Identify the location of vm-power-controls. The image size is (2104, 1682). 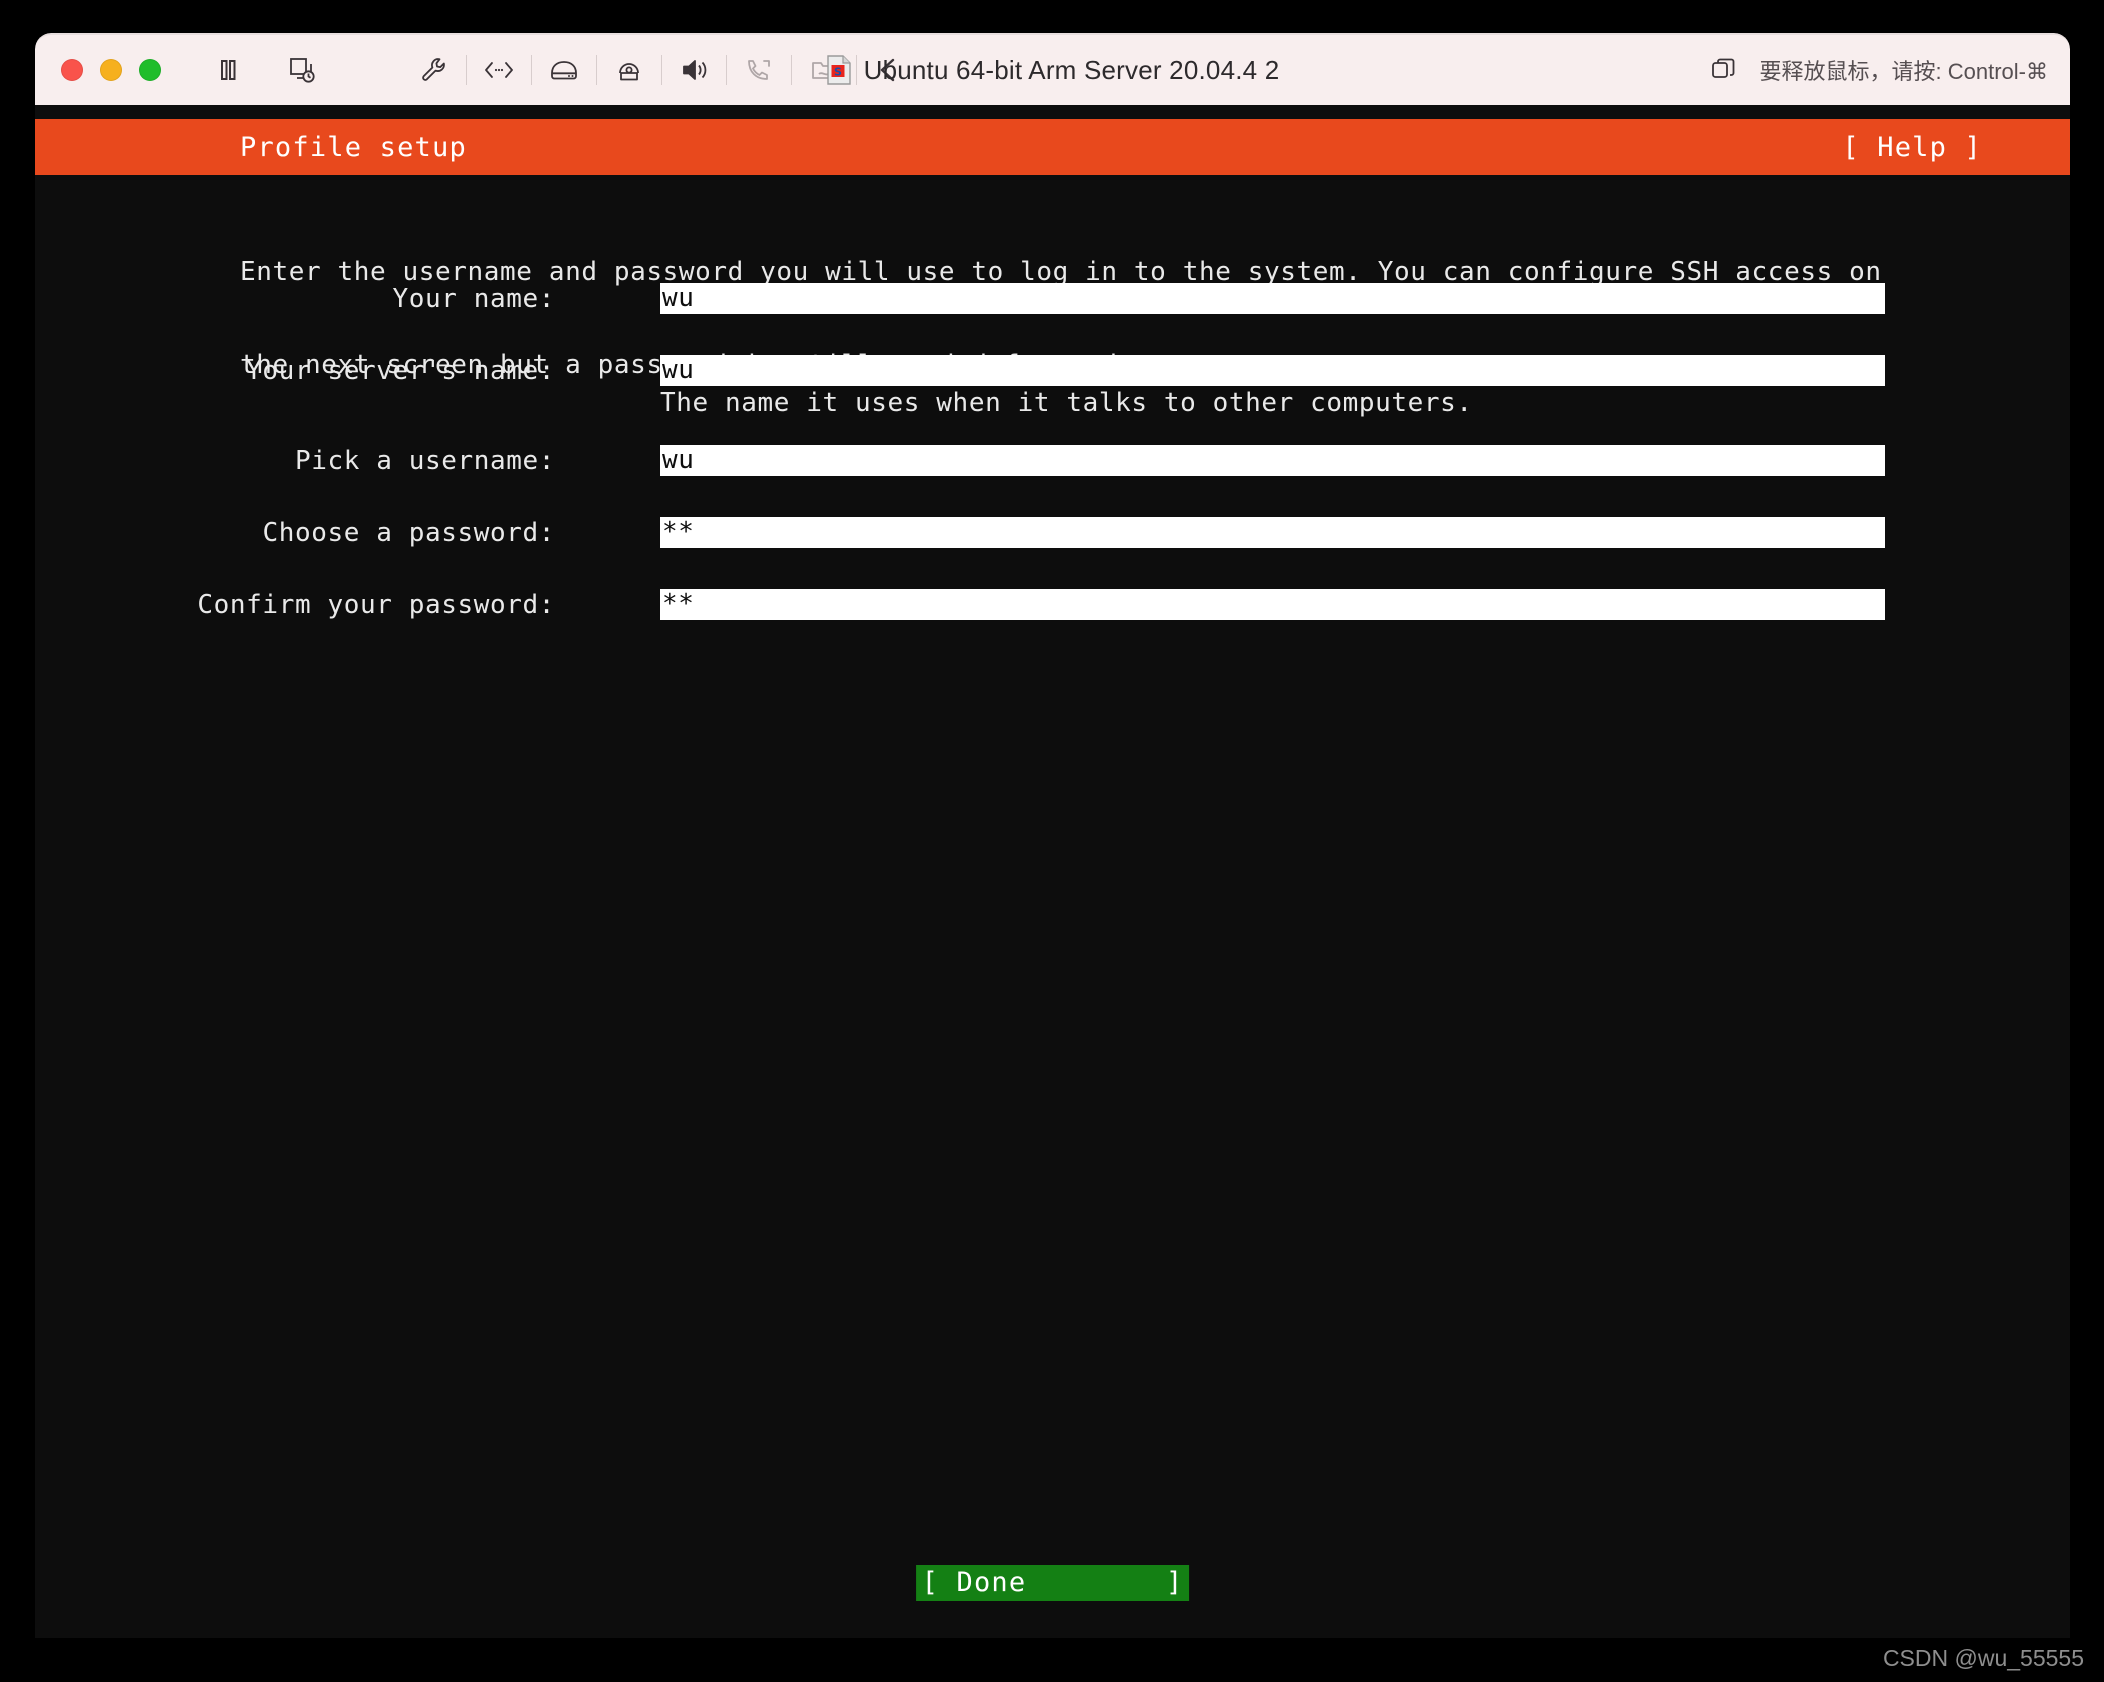
(228, 70).